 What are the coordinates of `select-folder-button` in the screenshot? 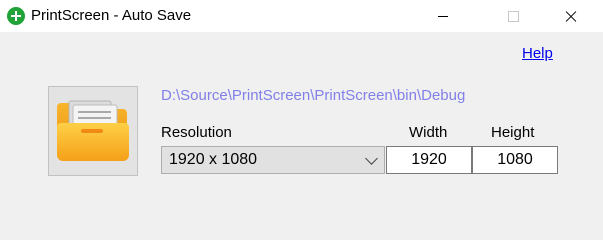 It's located at (93, 131).